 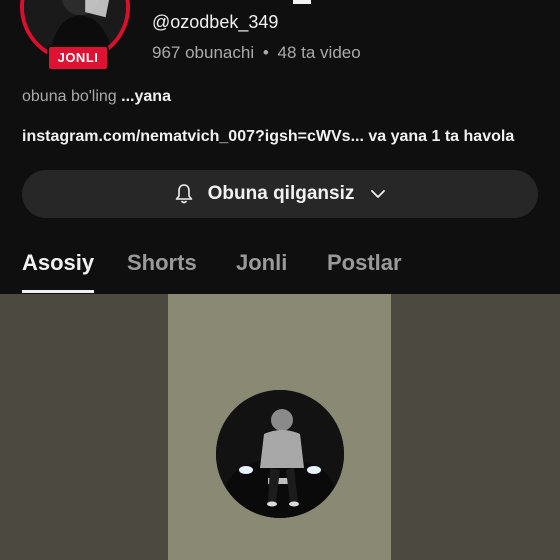 What do you see at coordinates (58, 263) in the screenshot?
I see `tab-asosiy: Asosiy` at bounding box center [58, 263].